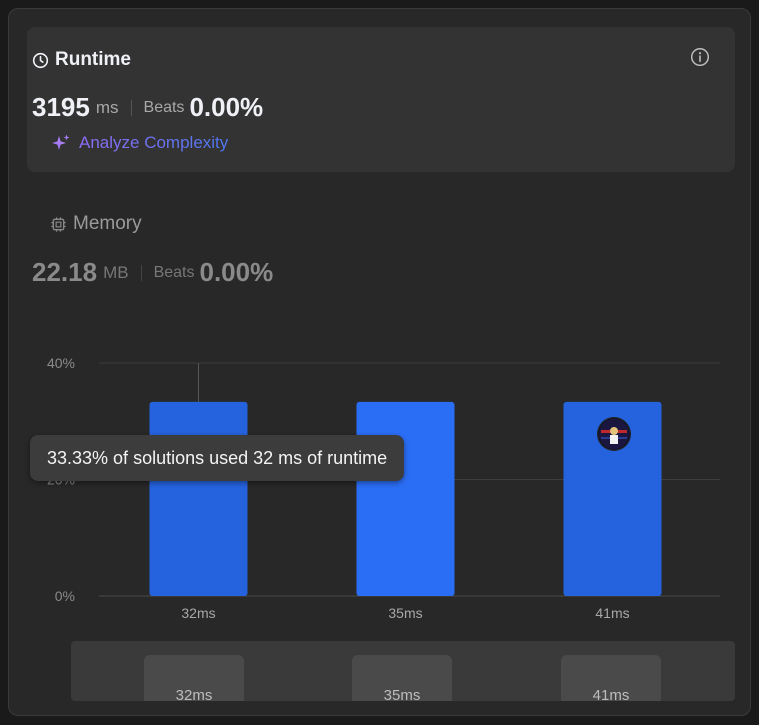 This screenshot has width=759, height=725. Describe the element at coordinates (611, 678) in the screenshot. I see `range-handle-41ms: 41ms` at that location.